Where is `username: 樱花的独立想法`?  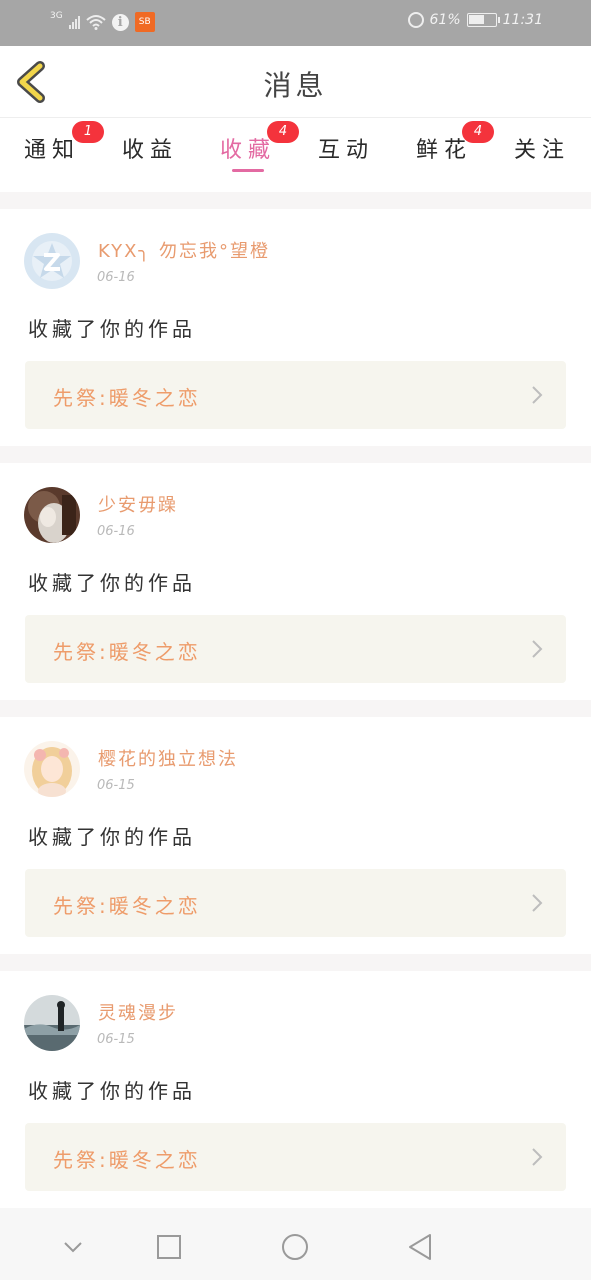 username: 樱花的独立想法 is located at coordinates (168, 758).